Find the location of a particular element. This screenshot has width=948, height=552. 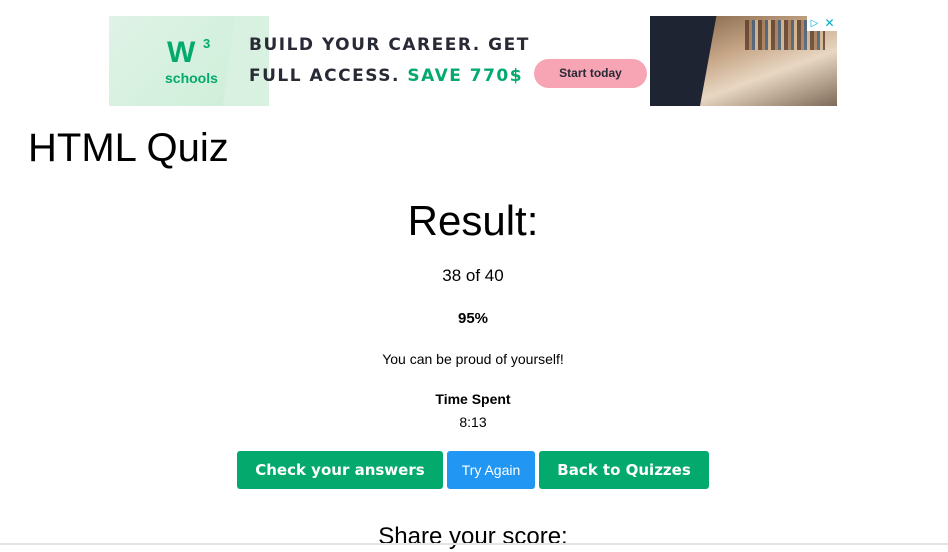

try-again-button: Try Again is located at coordinates (491, 470).